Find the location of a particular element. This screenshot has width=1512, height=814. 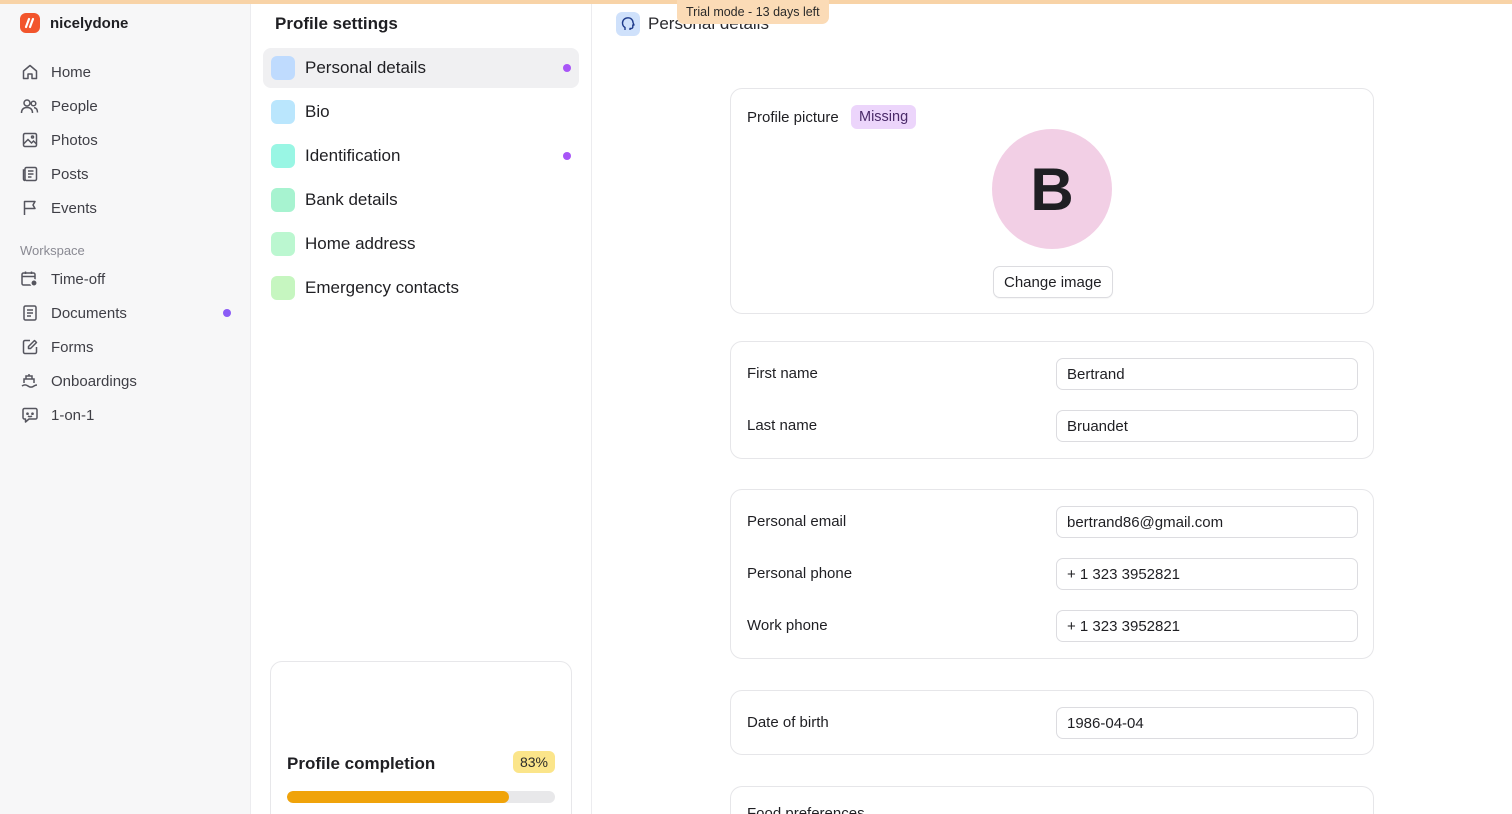

calendar-clock-icon is located at coordinates (29, 279).